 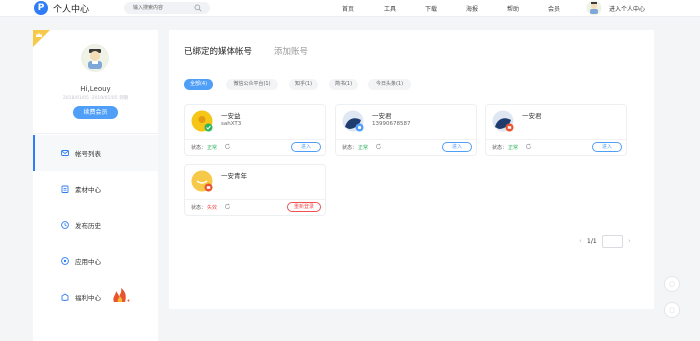 What do you see at coordinates (231, 116) in the screenshot?
I see `account-name: 一安益` at bounding box center [231, 116].